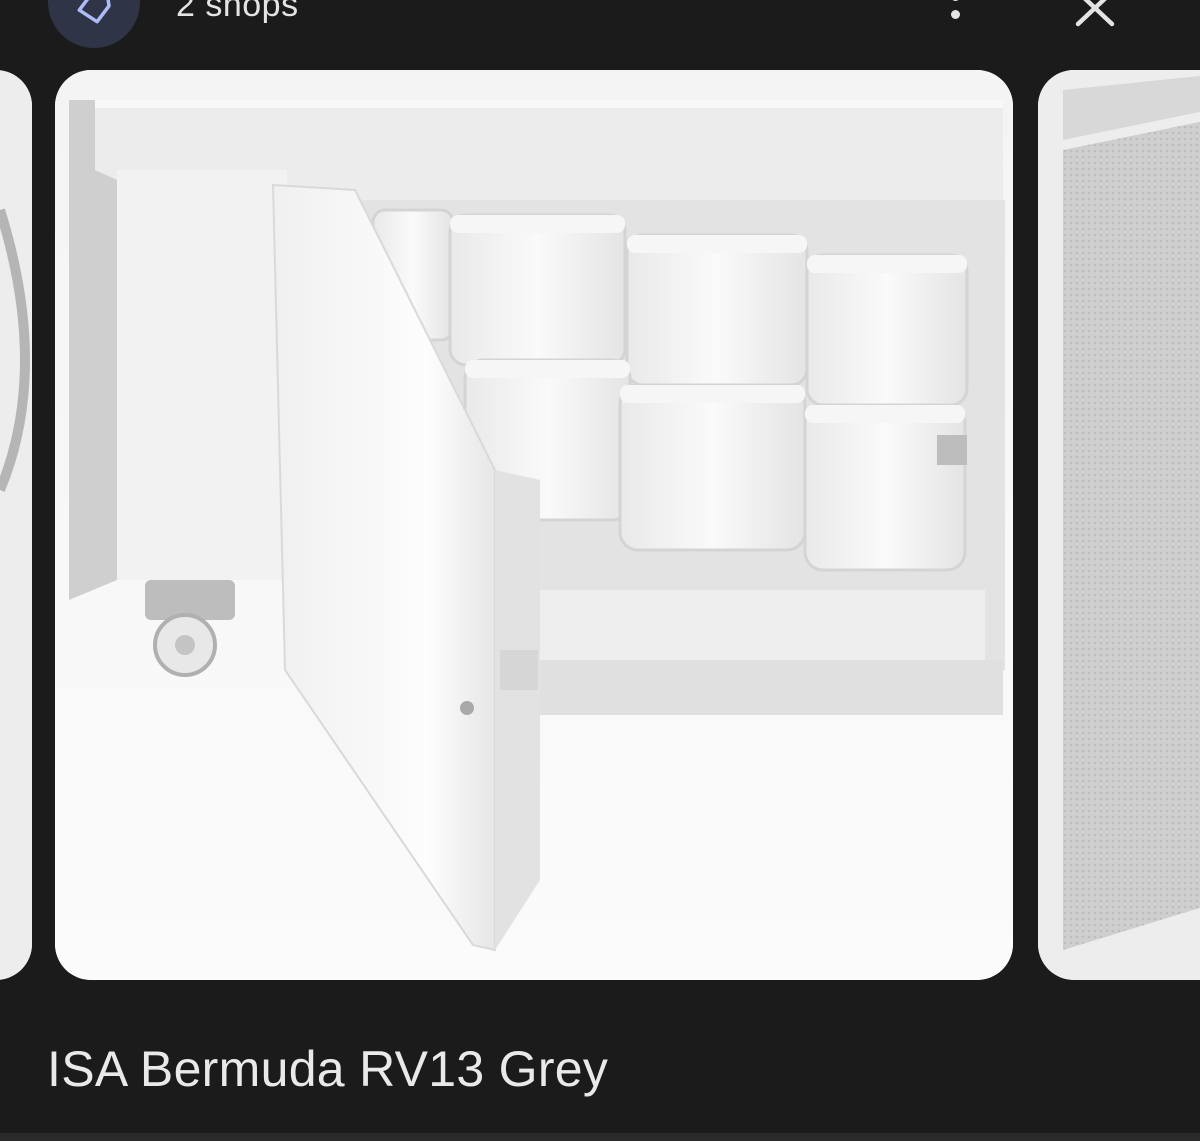 This screenshot has height=1141, width=1200. I want to click on close-button, so click(1095, 15).